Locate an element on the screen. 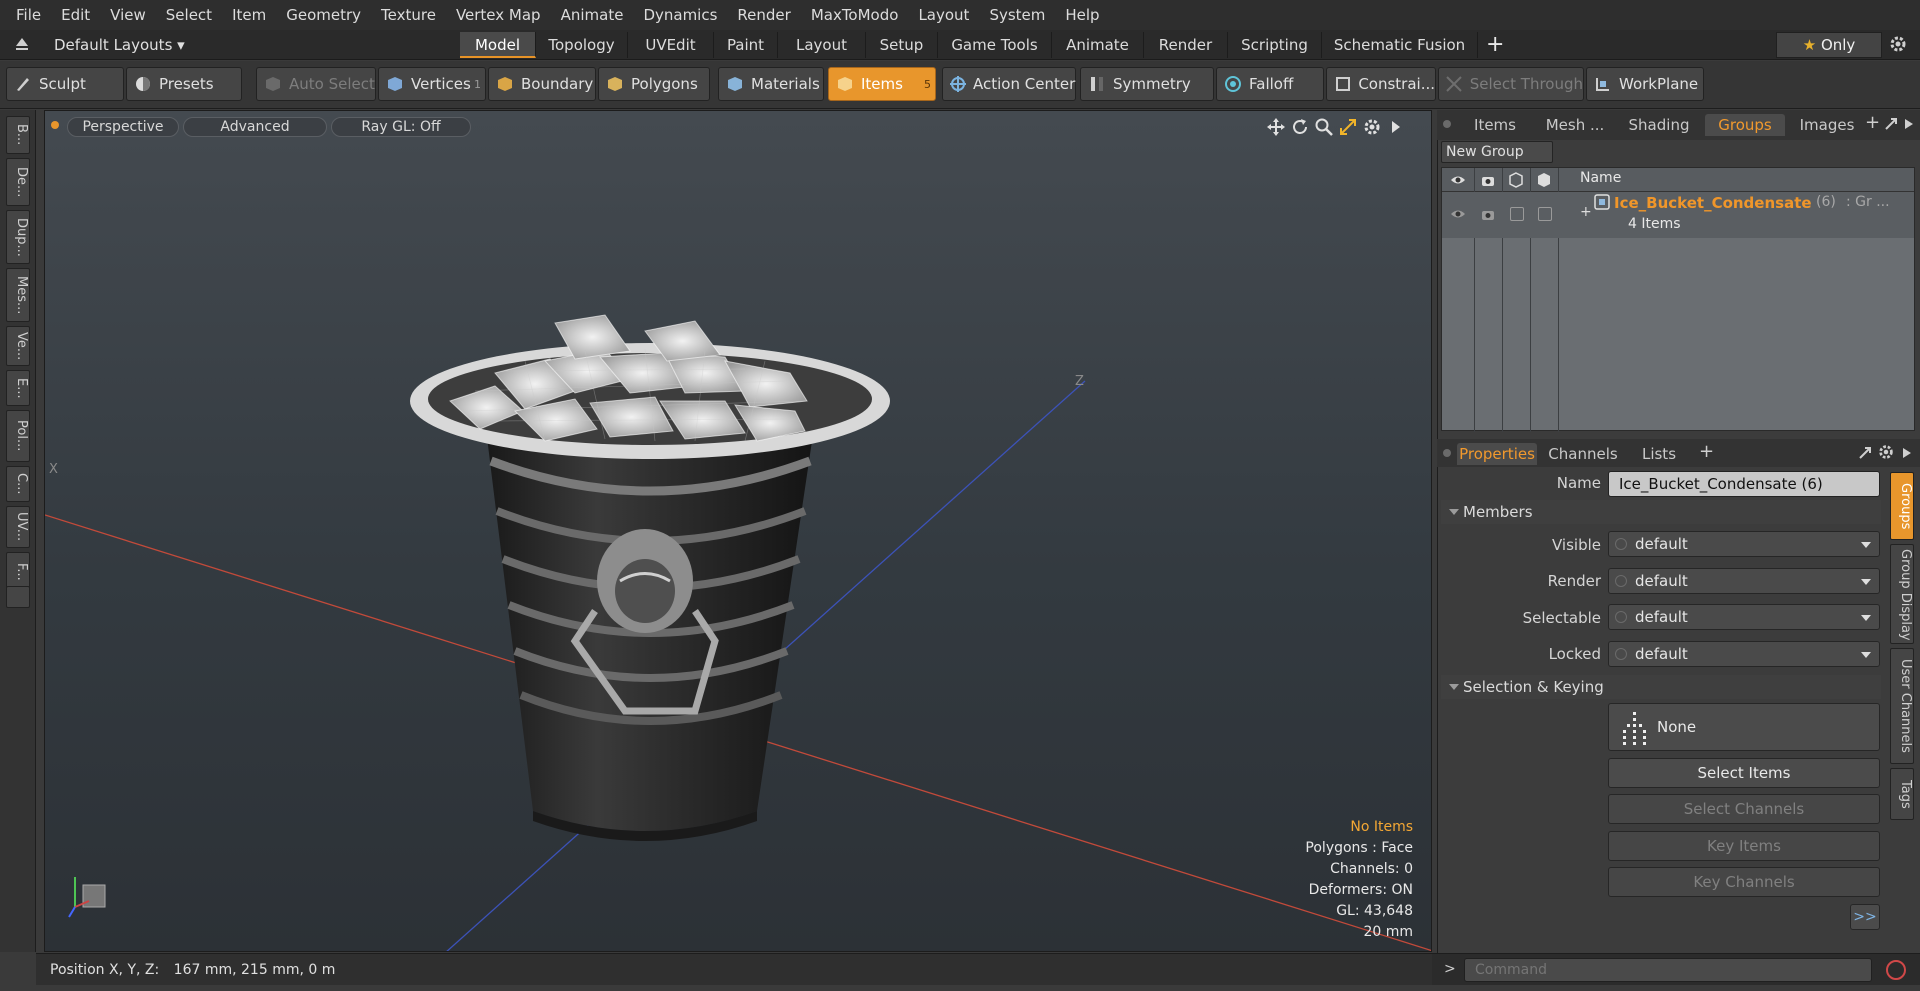 This screenshot has height=991, width=1920. select-channels-button: Select Channels is located at coordinates (1744, 809).